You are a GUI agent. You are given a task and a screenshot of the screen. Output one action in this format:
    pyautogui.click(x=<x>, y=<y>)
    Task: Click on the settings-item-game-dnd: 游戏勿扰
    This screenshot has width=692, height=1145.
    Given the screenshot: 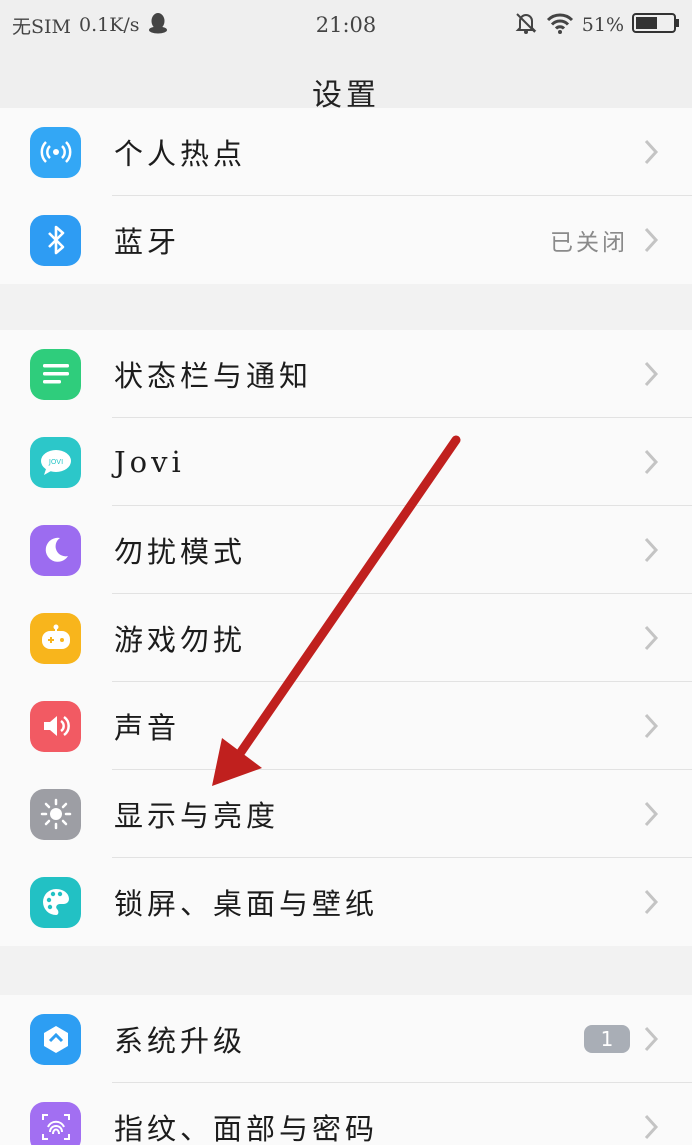 What is the action you would take?
    pyautogui.click(x=346, y=638)
    